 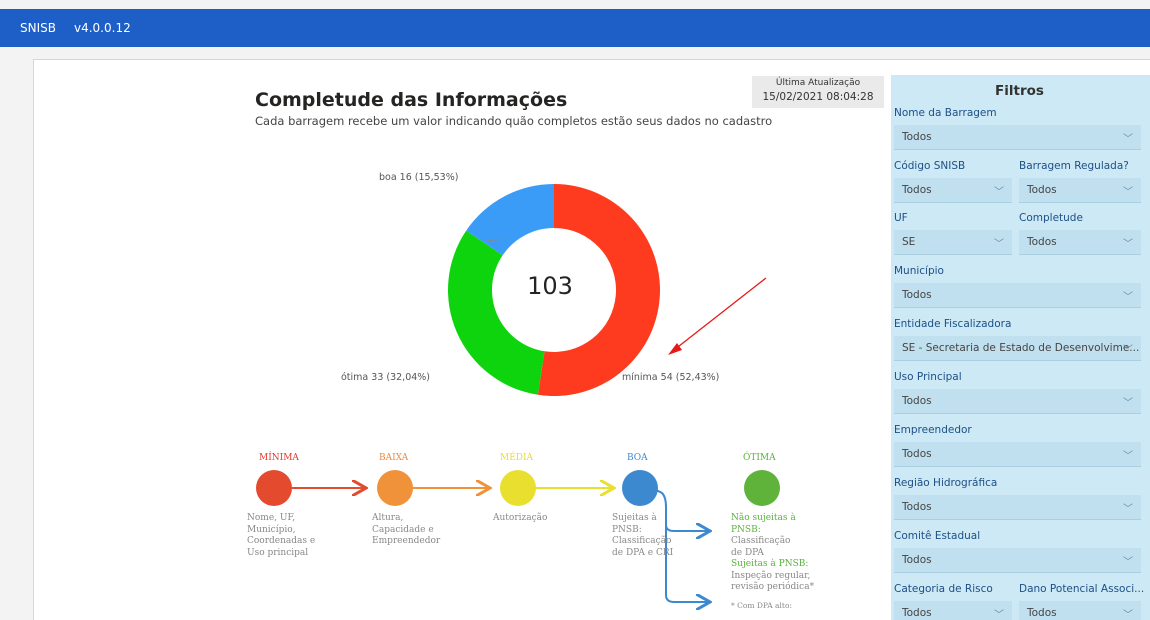 What do you see at coordinates (637, 458) in the screenshot?
I see `flow-level-boa: BOA` at bounding box center [637, 458].